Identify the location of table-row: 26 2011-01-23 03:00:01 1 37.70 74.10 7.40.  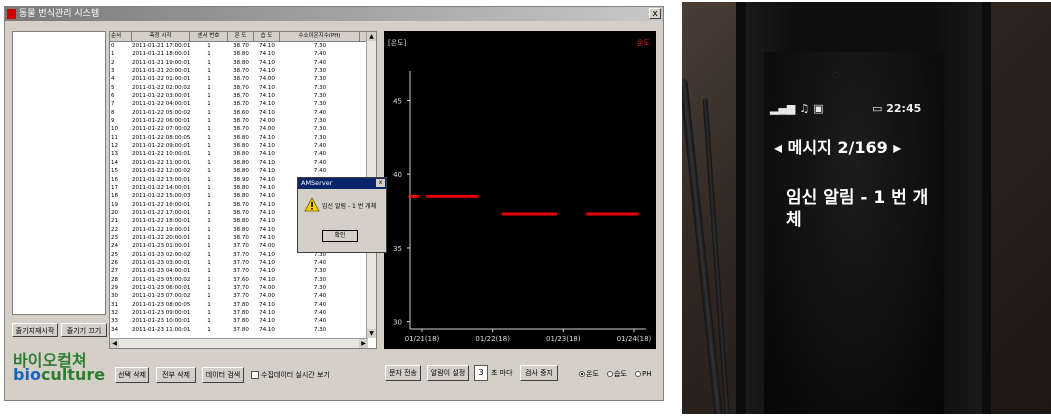
(243, 263).